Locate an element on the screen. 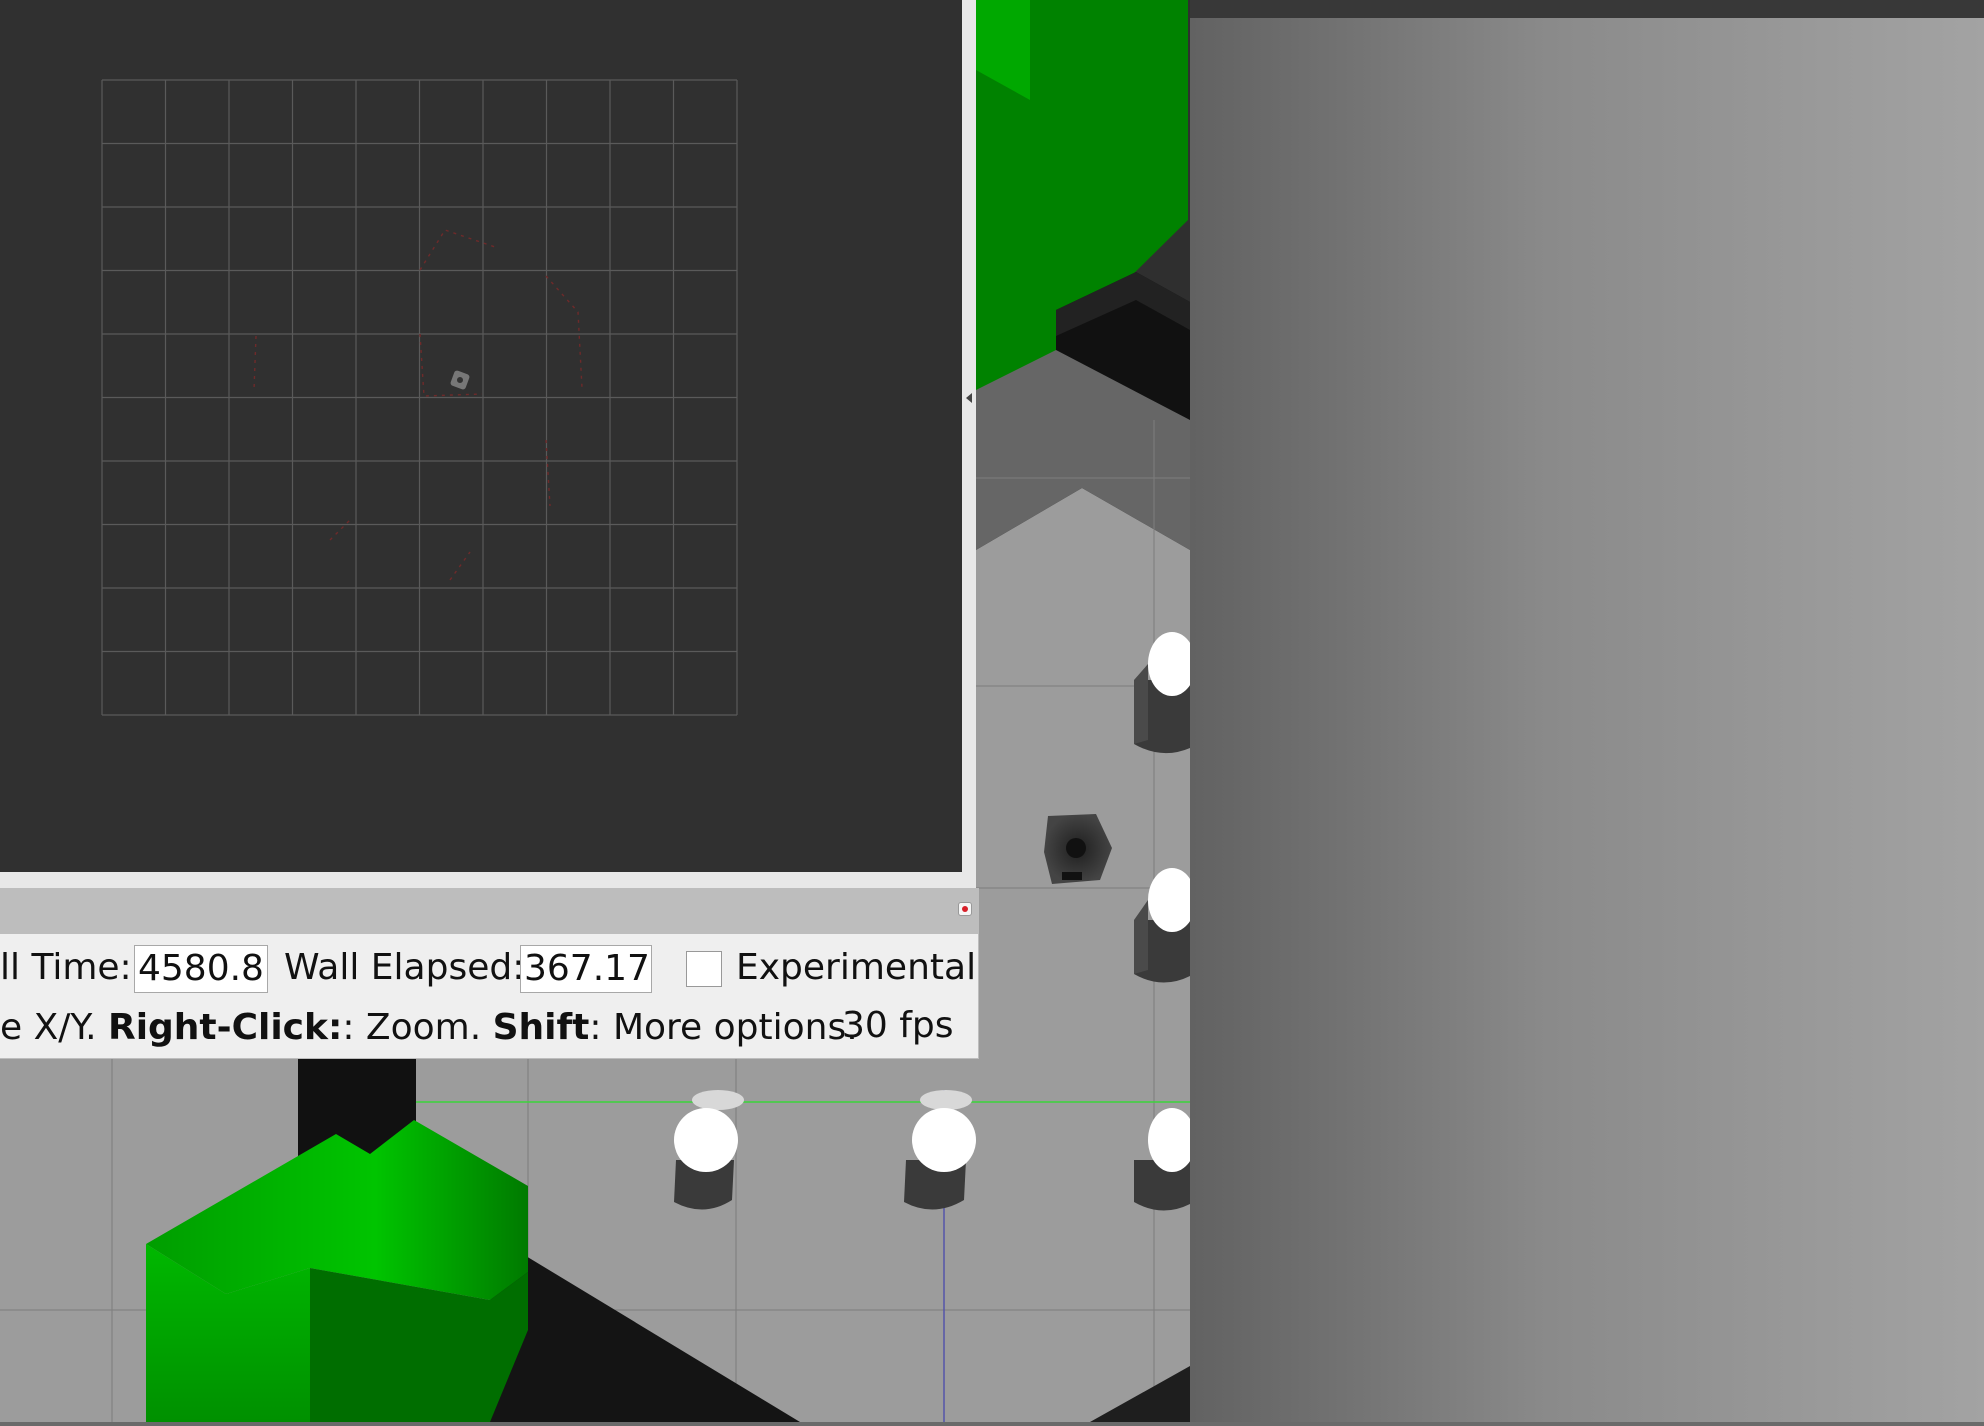 The image size is (1984, 1426). help-right-click-text: : Zoom. is located at coordinates (417, 1027).